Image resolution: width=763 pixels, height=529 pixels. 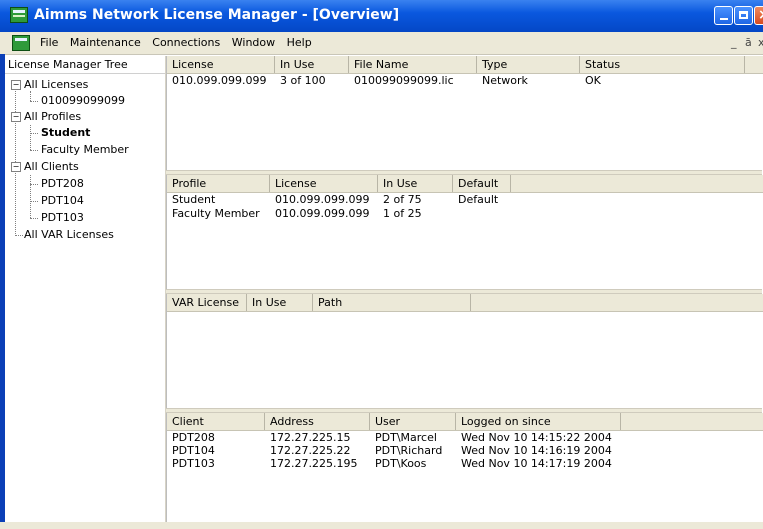 What do you see at coordinates (317, 421) in the screenshot?
I see `column-header-address: Address` at bounding box center [317, 421].